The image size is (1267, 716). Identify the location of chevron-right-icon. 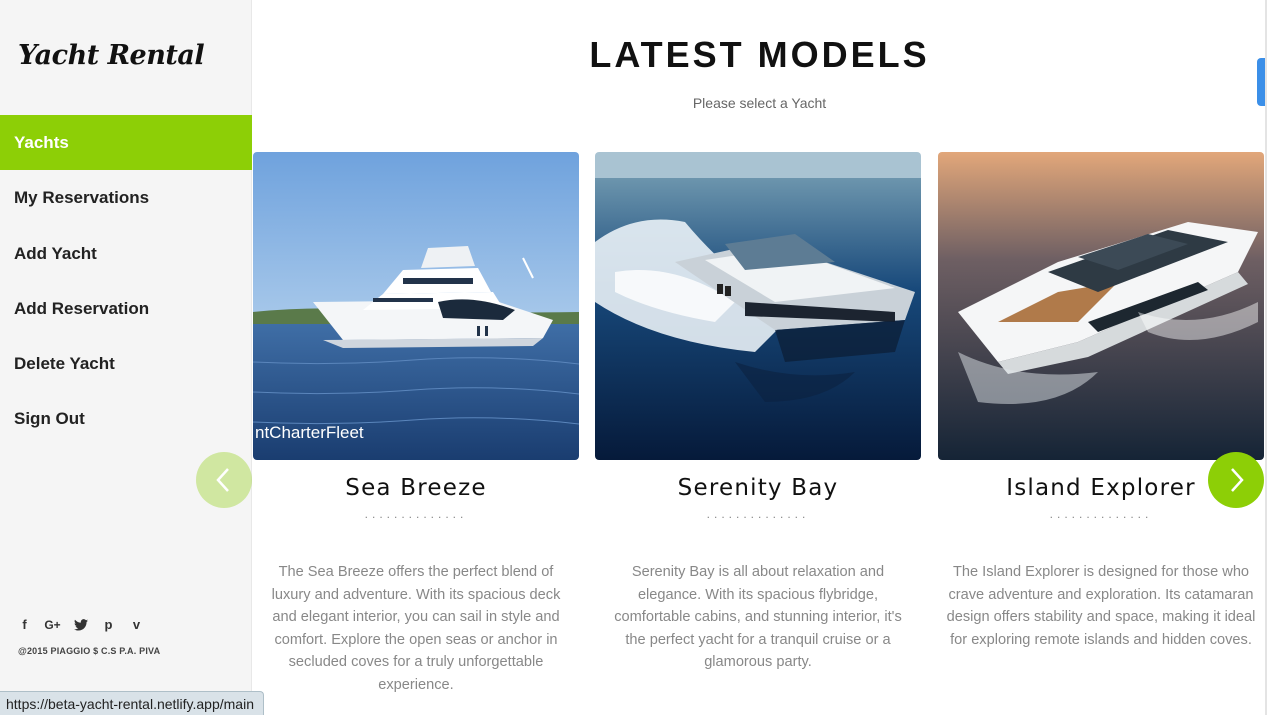
(1237, 480).